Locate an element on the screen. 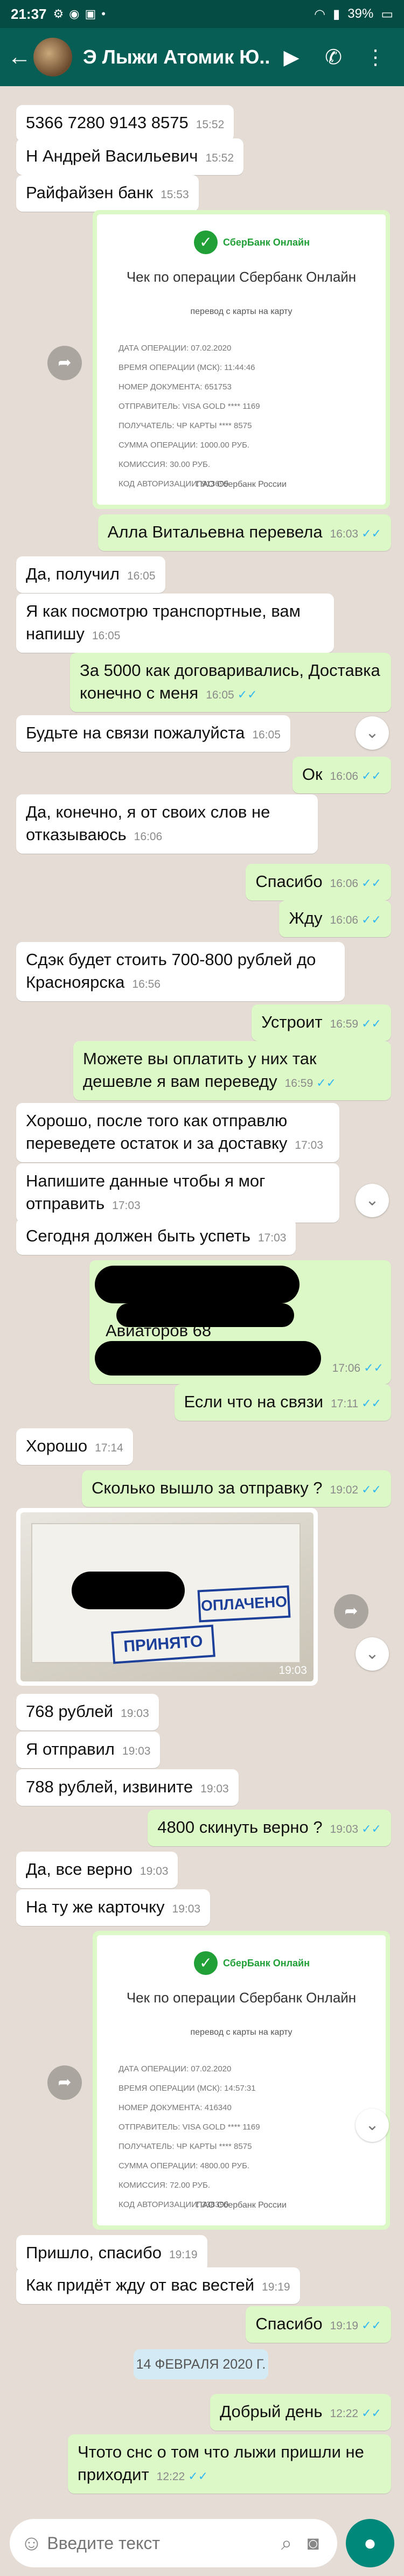 The height and width of the screenshot is (2576, 404). message-time: 17:06 is located at coordinates (346, 1368).